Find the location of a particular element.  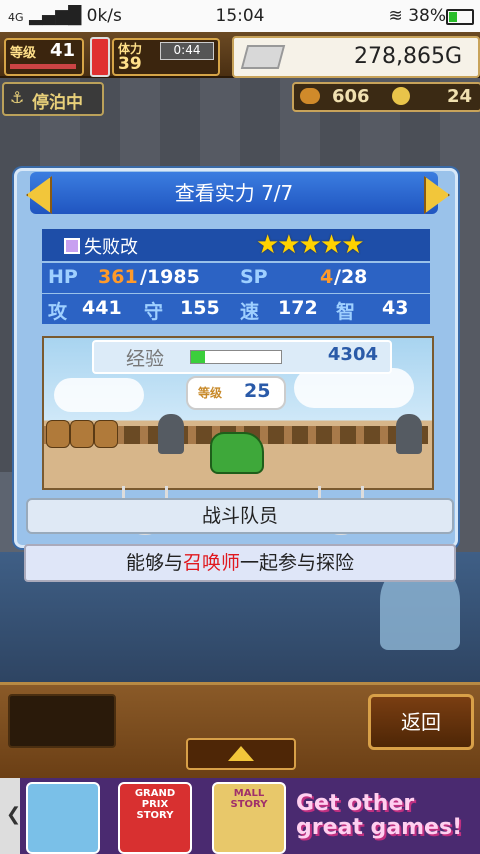

exp-label: 经验 is located at coordinates (145, 359).